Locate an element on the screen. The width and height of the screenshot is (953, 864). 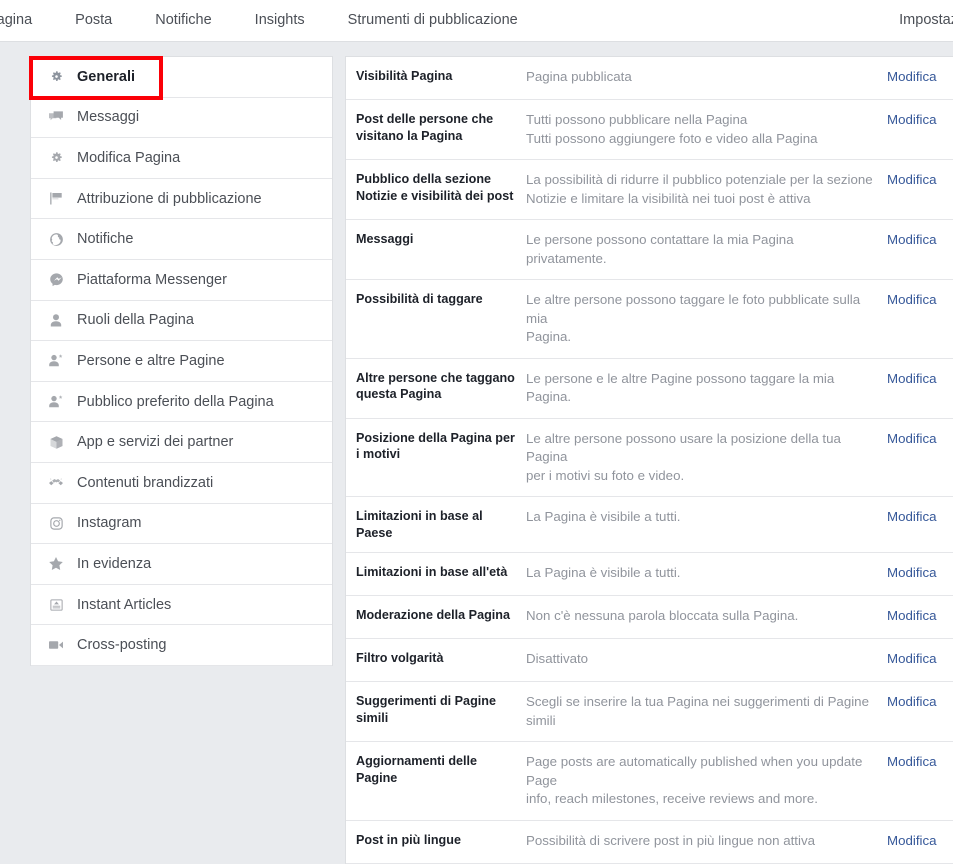
sidebar-item-piattaforma-messenger: Piattaforma Messenger is located at coordinates (181, 280).